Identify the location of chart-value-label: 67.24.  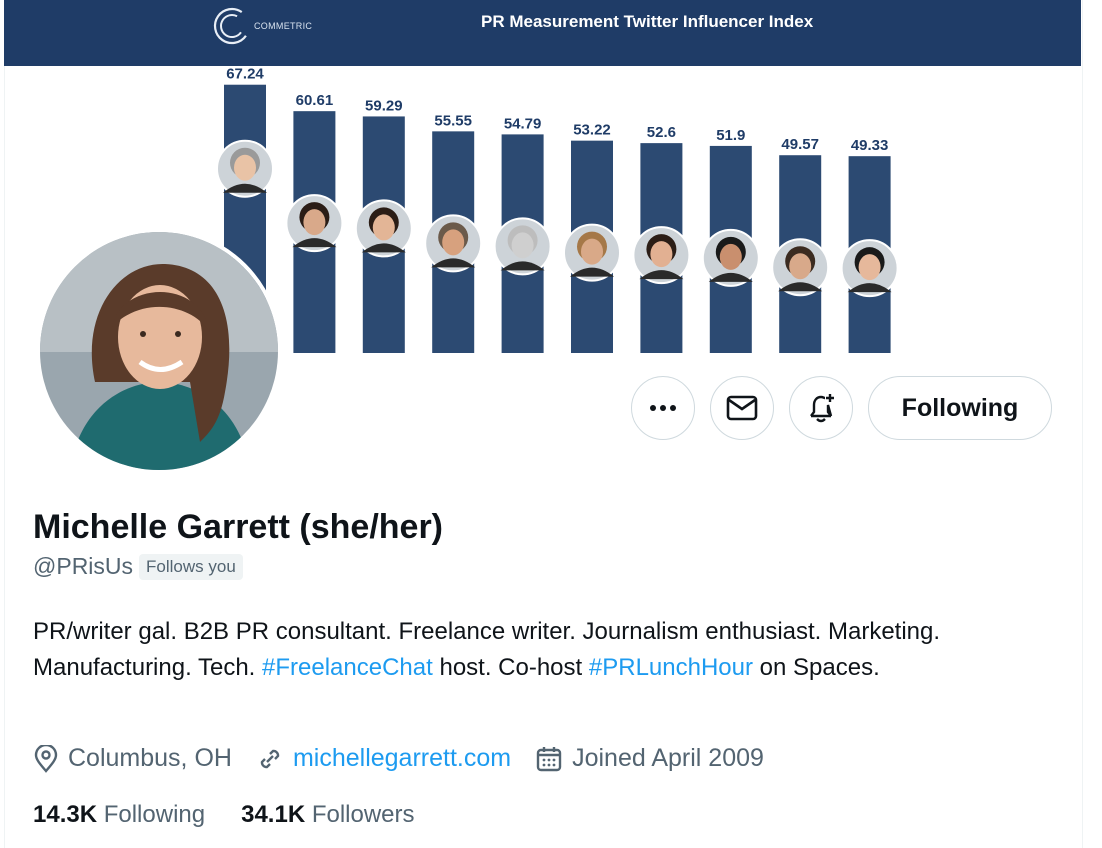
(245, 74).